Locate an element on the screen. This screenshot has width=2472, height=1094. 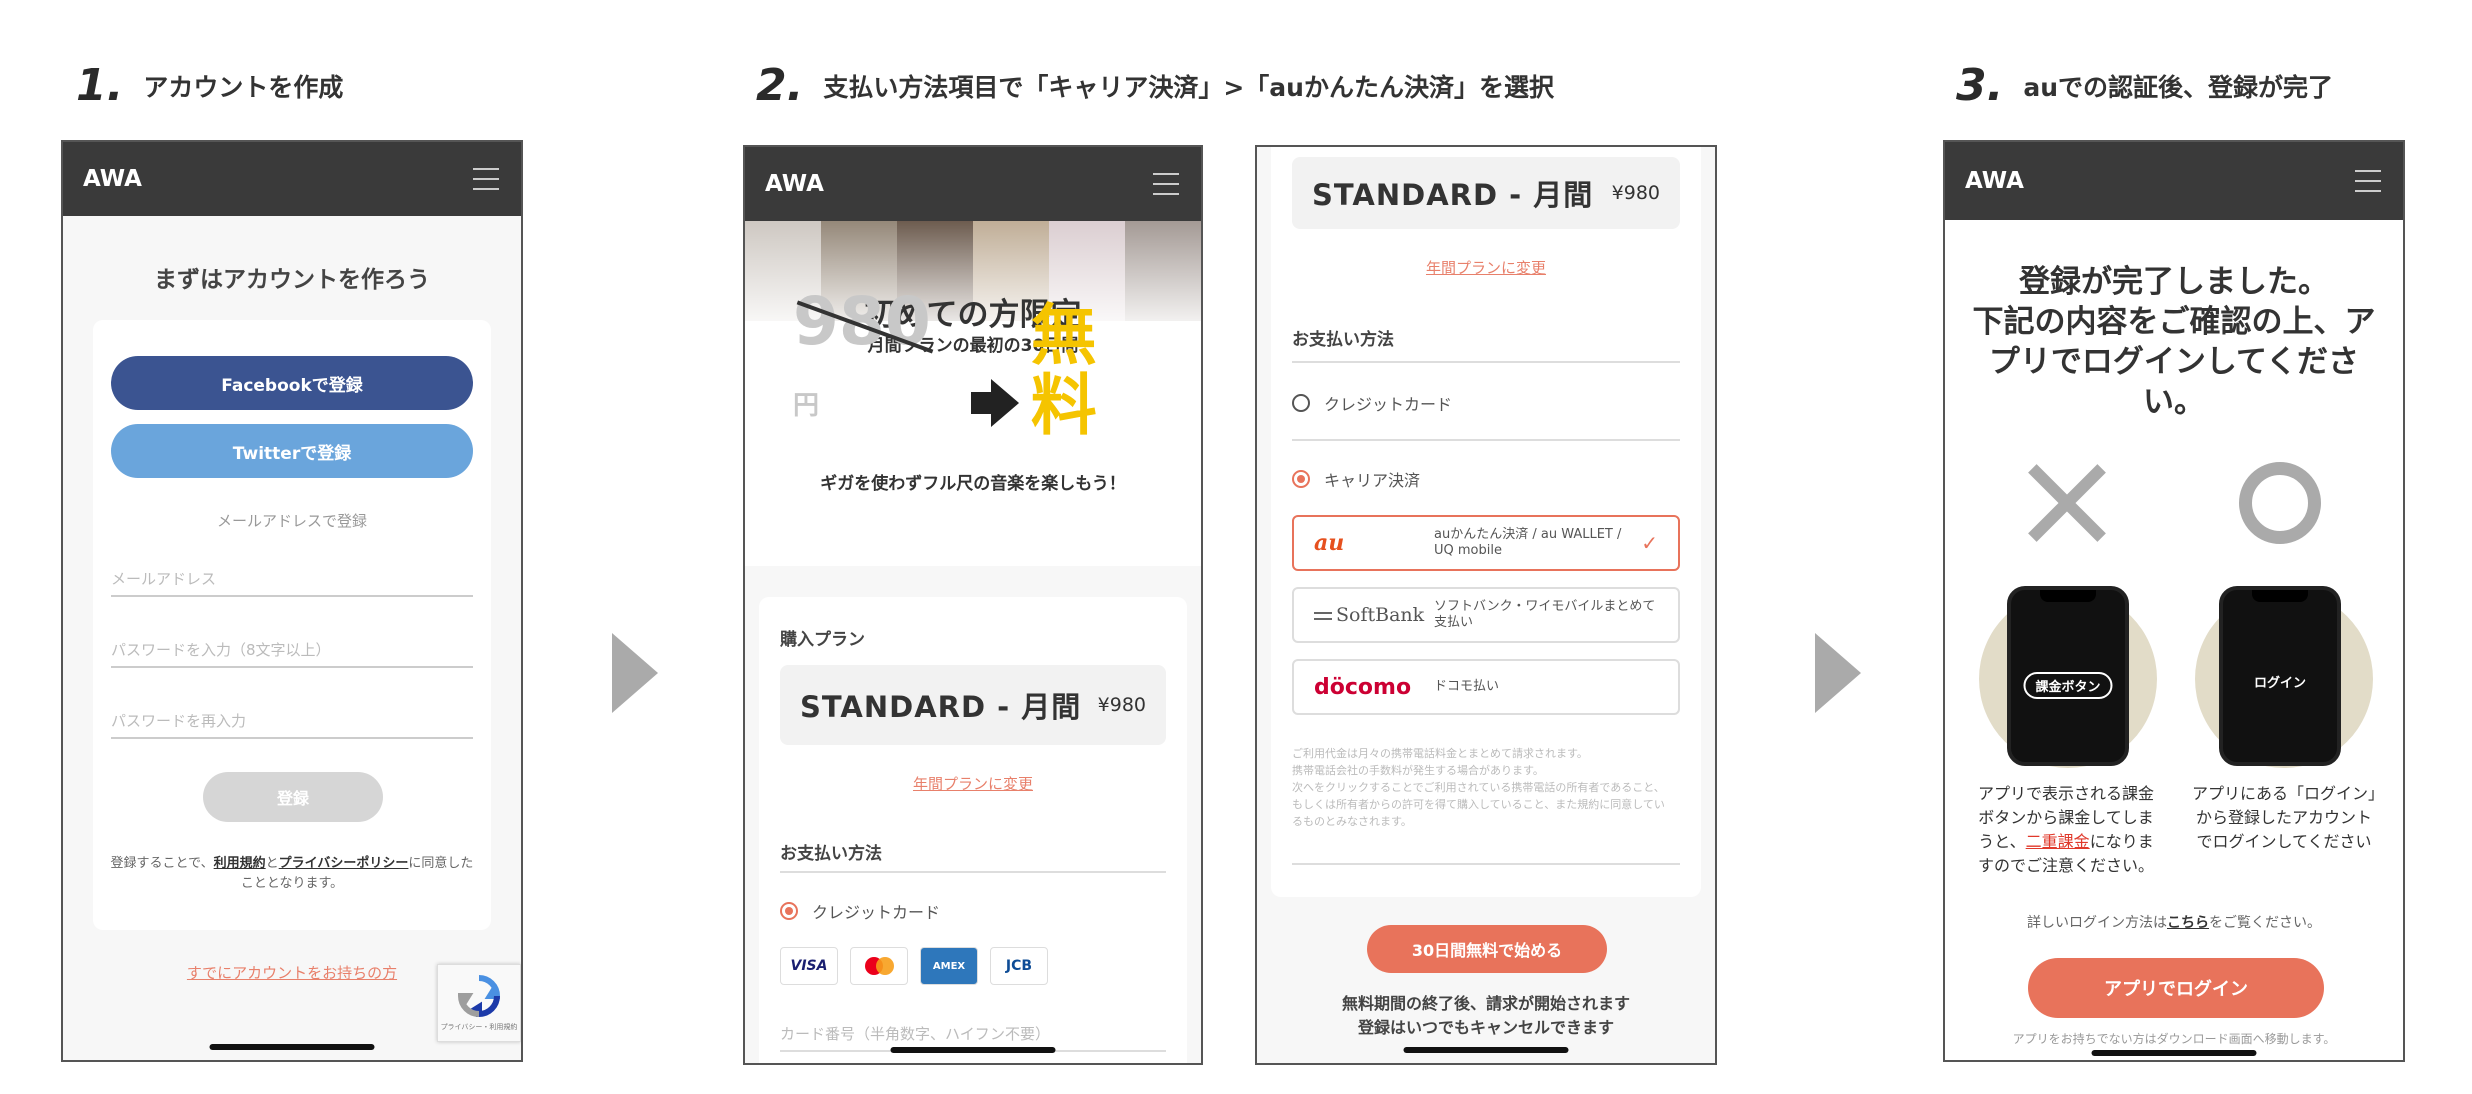
details-text: をご覧ください。 is located at coordinates (2265, 923).